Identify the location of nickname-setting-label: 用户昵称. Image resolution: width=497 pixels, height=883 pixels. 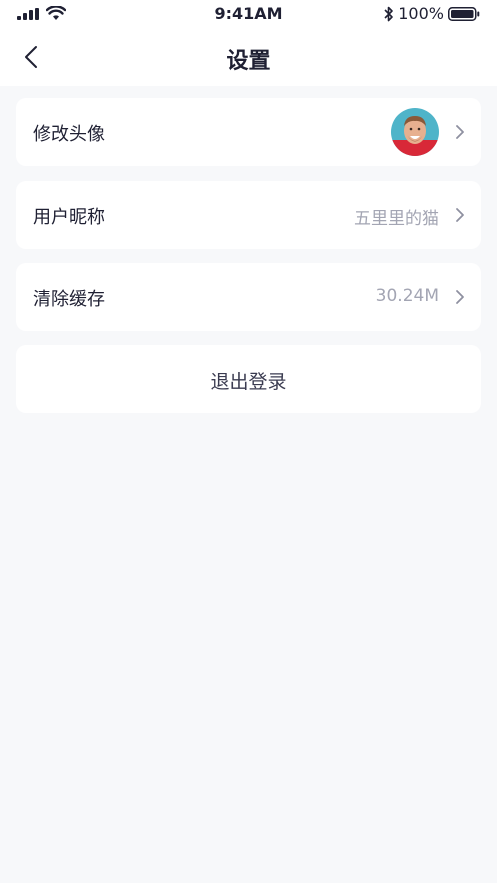
(69, 217).